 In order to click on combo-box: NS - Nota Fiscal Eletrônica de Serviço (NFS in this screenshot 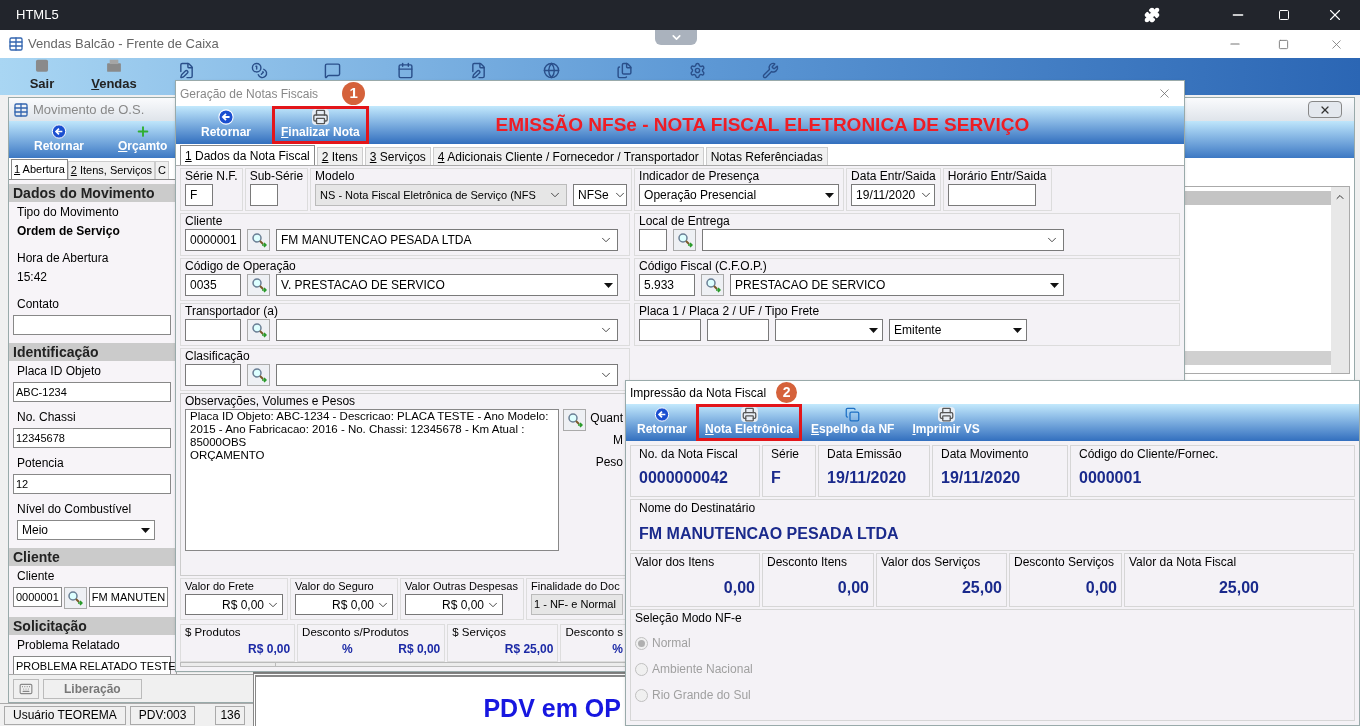, I will do `click(441, 195)`.